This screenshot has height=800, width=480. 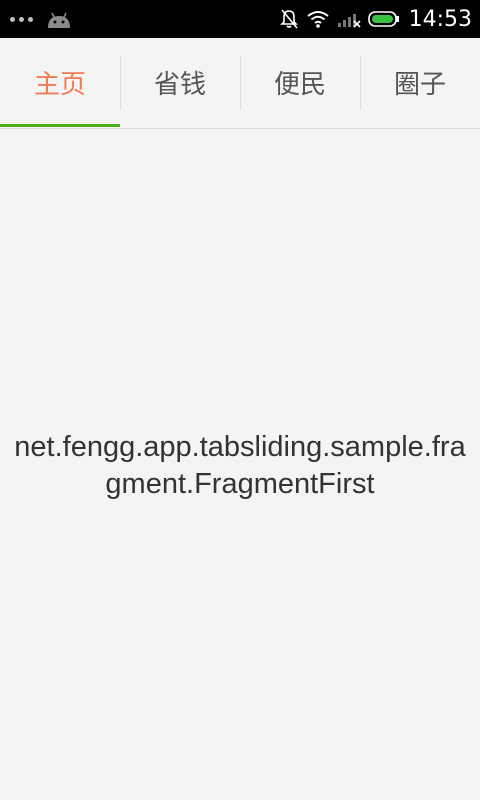 What do you see at coordinates (21, 19) in the screenshot?
I see `notification-dots-icon` at bounding box center [21, 19].